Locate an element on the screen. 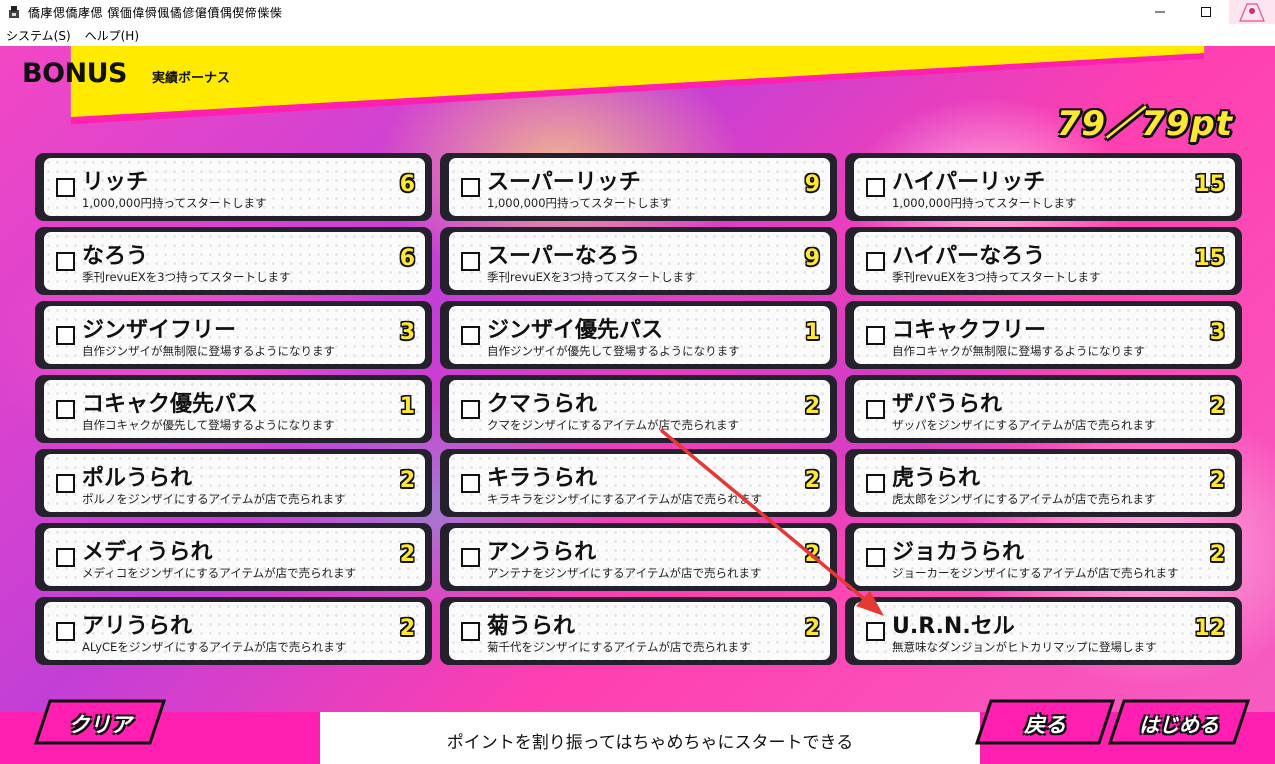 This screenshot has width=1275, height=764. bonus-card: ジンザイフリー 自作ジンザイが無制限に登場するようになります 3 is located at coordinates (233, 335).